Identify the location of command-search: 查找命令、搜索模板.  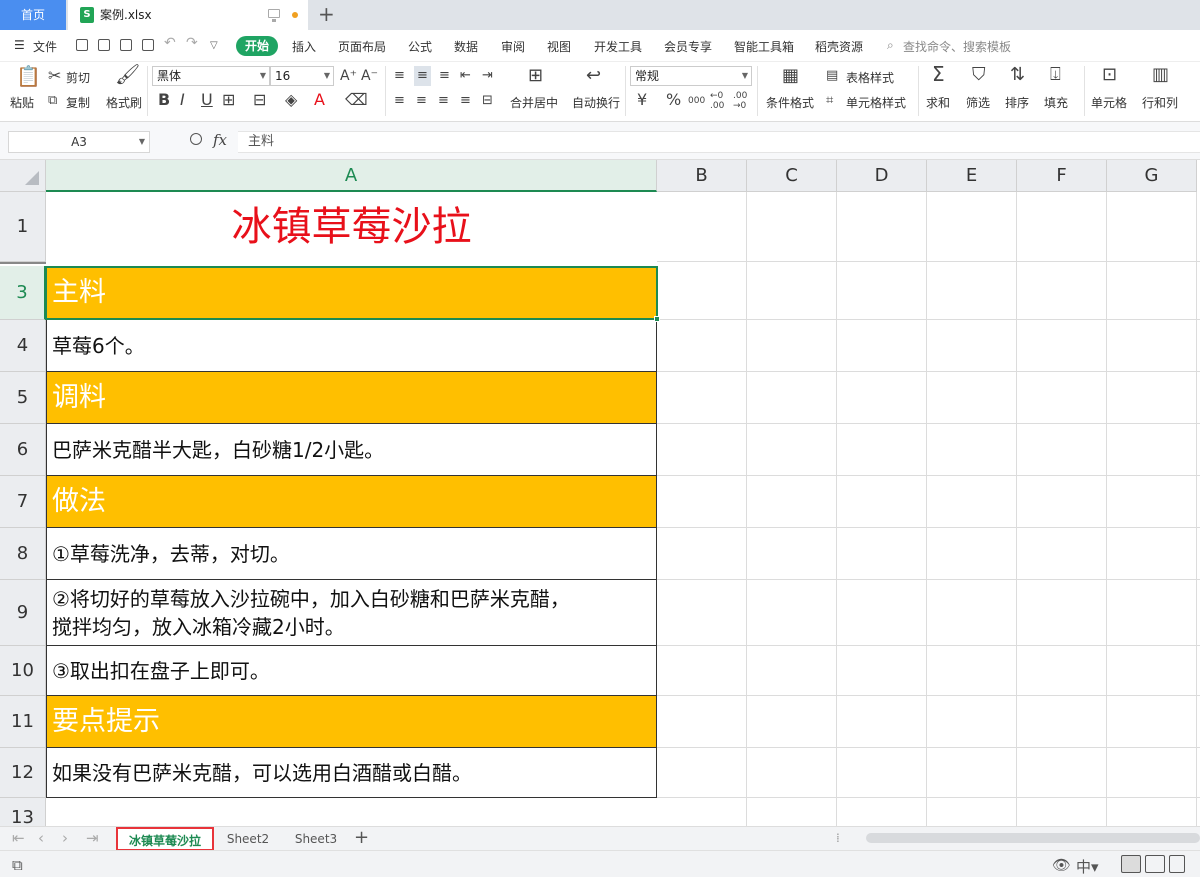
(957, 46).